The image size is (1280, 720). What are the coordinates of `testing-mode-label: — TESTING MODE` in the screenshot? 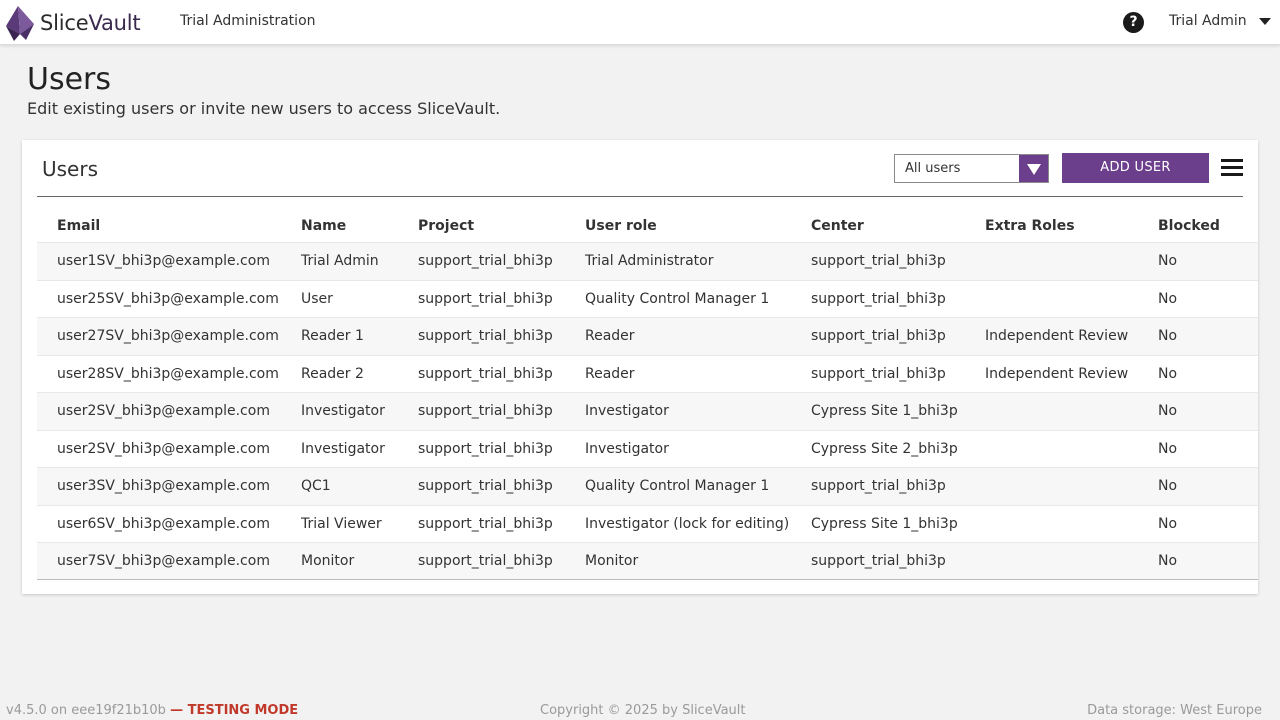 It's located at (234, 710).